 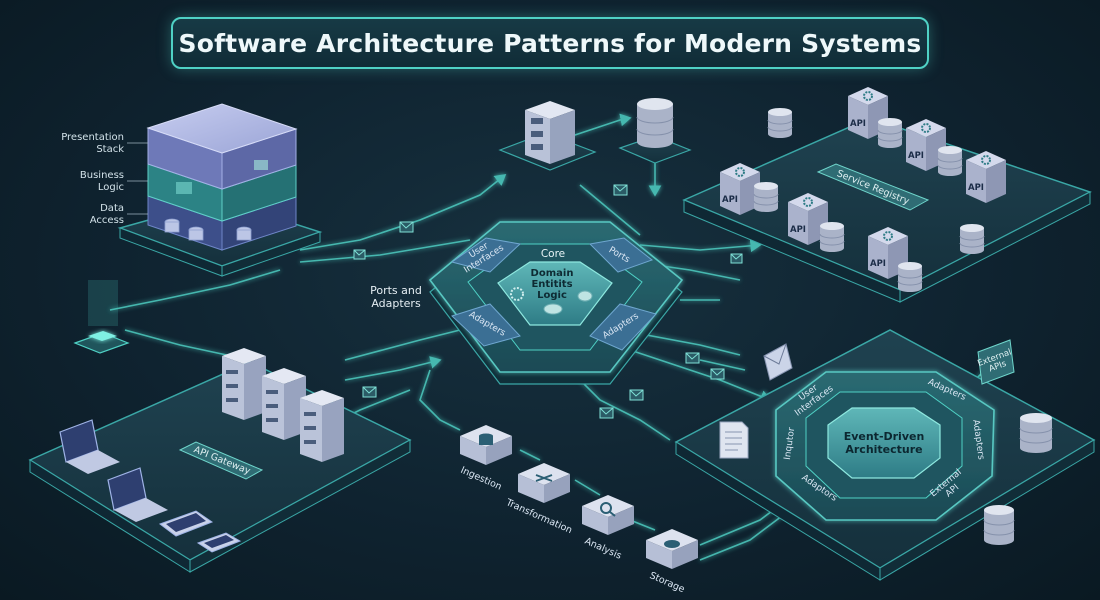 I want to click on pipeline-step: Analysis, so click(x=608, y=528).